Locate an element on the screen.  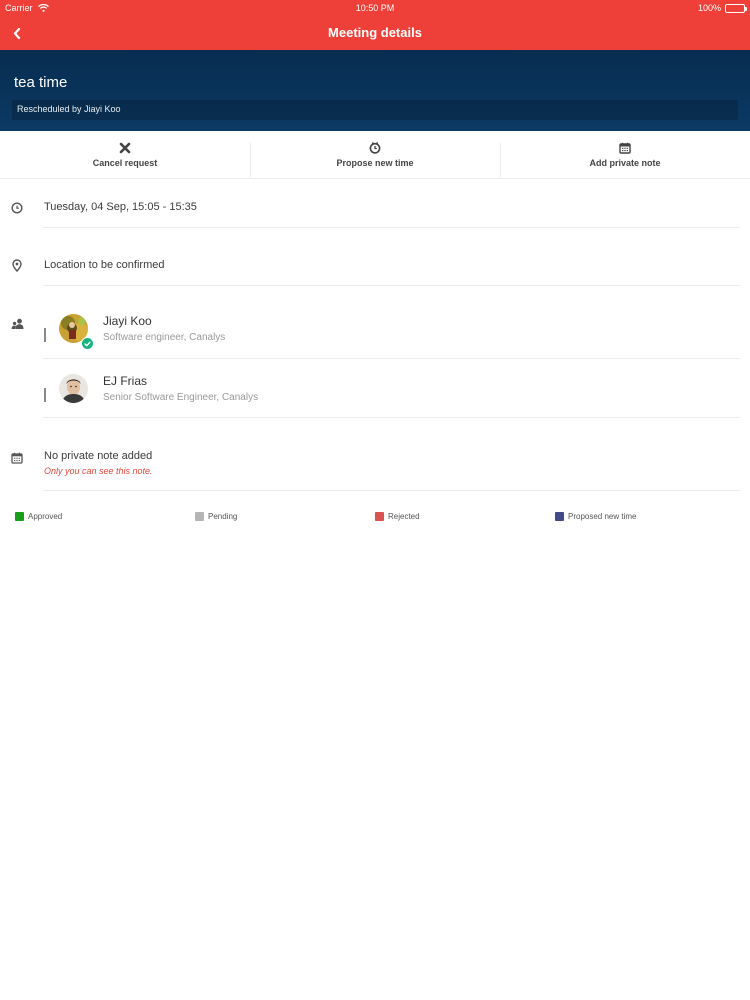
add-private-note-button: Add private note is located at coordinates (625, 154).